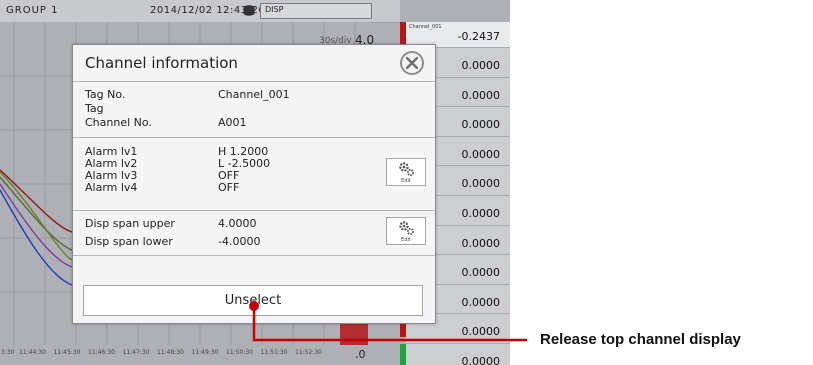 This screenshot has width=813, height=365. What do you see at coordinates (478, 36) in the screenshot?
I see `channel-value: -0.2437` at bounding box center [478, 36].